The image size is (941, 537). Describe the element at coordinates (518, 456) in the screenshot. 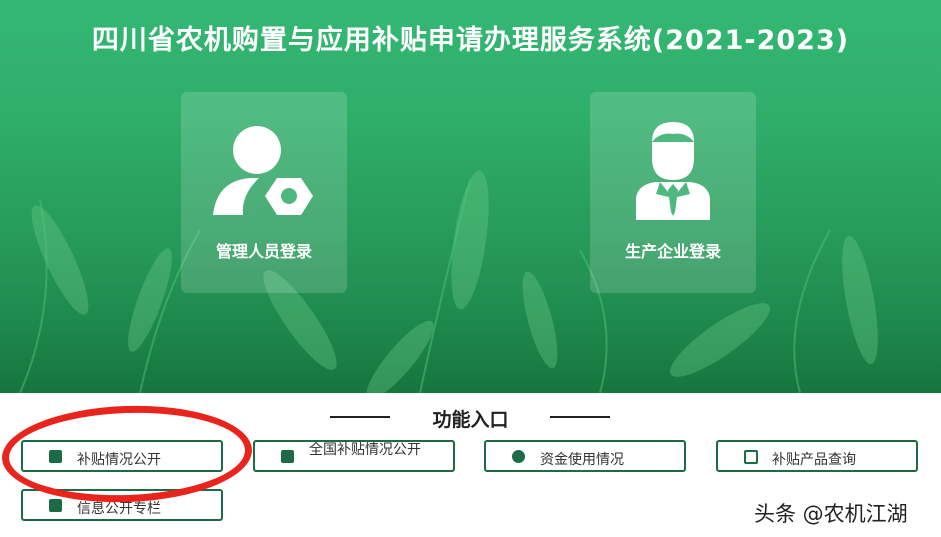

I see `fund-icon` at that location.